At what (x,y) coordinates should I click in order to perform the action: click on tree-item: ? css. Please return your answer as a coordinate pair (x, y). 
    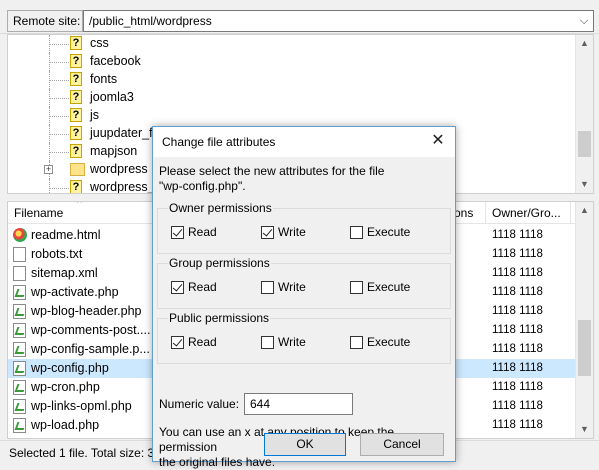
    Looking at the image, I should click on (288, 44).